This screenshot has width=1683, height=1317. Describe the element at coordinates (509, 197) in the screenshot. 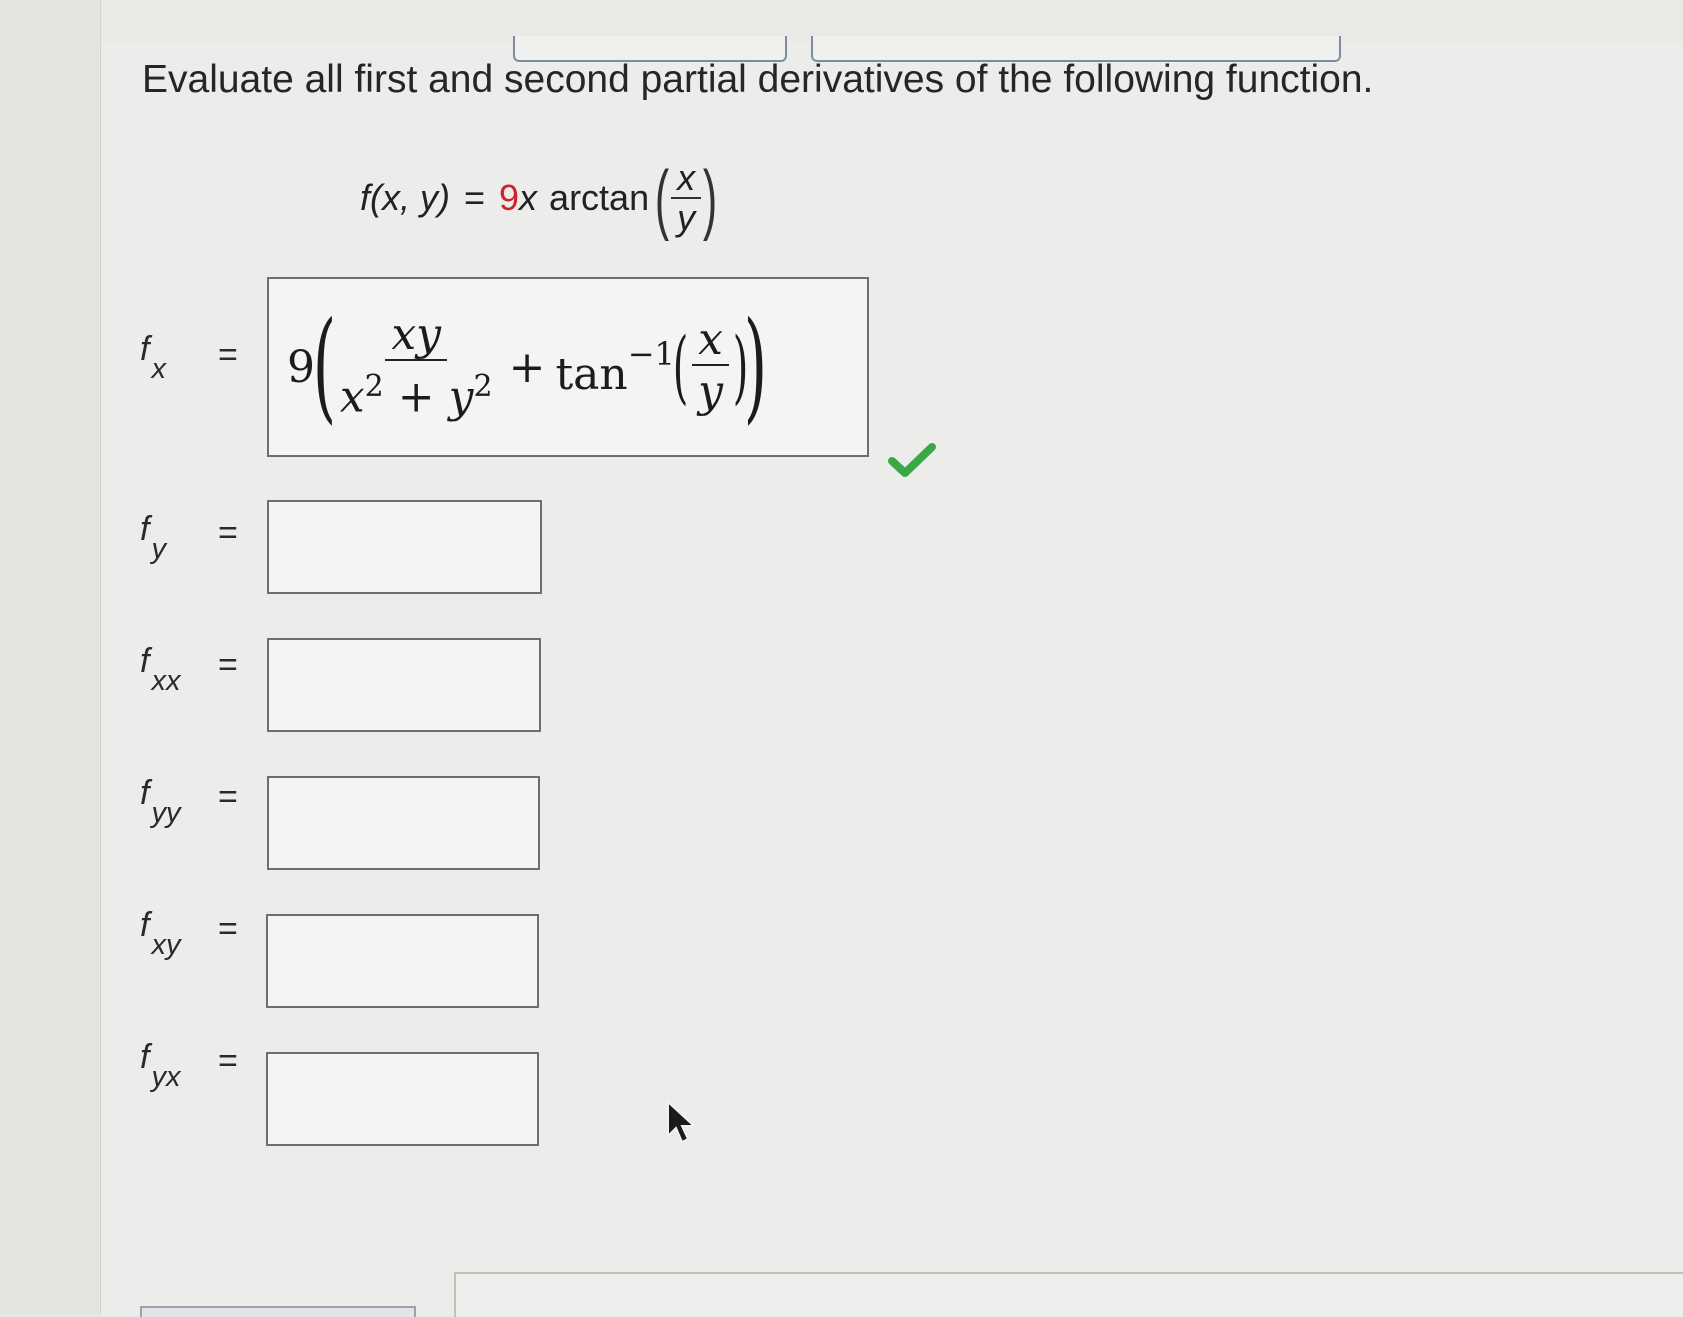

I see `function-coefficient: 9` at that location.